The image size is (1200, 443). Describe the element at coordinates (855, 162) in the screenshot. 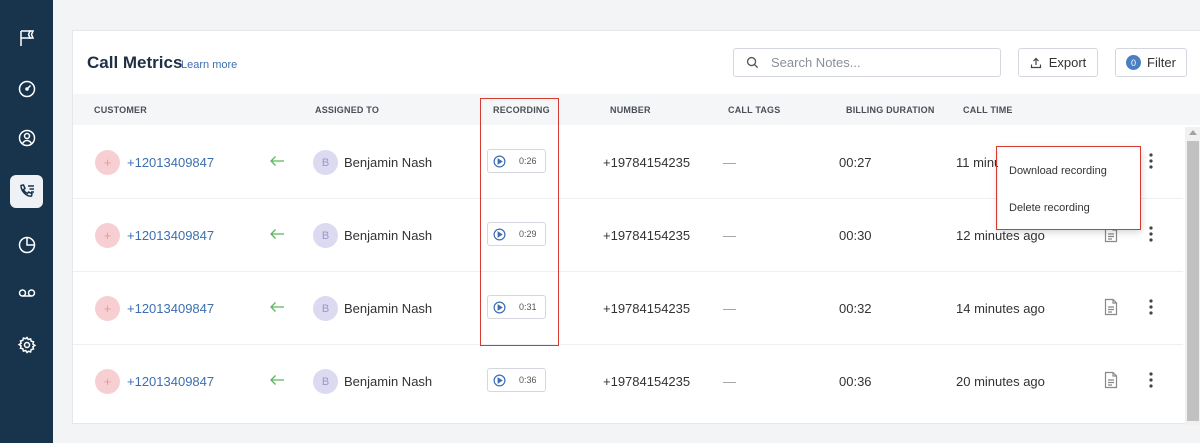

I see `billing-duration: 00:27` at that location.